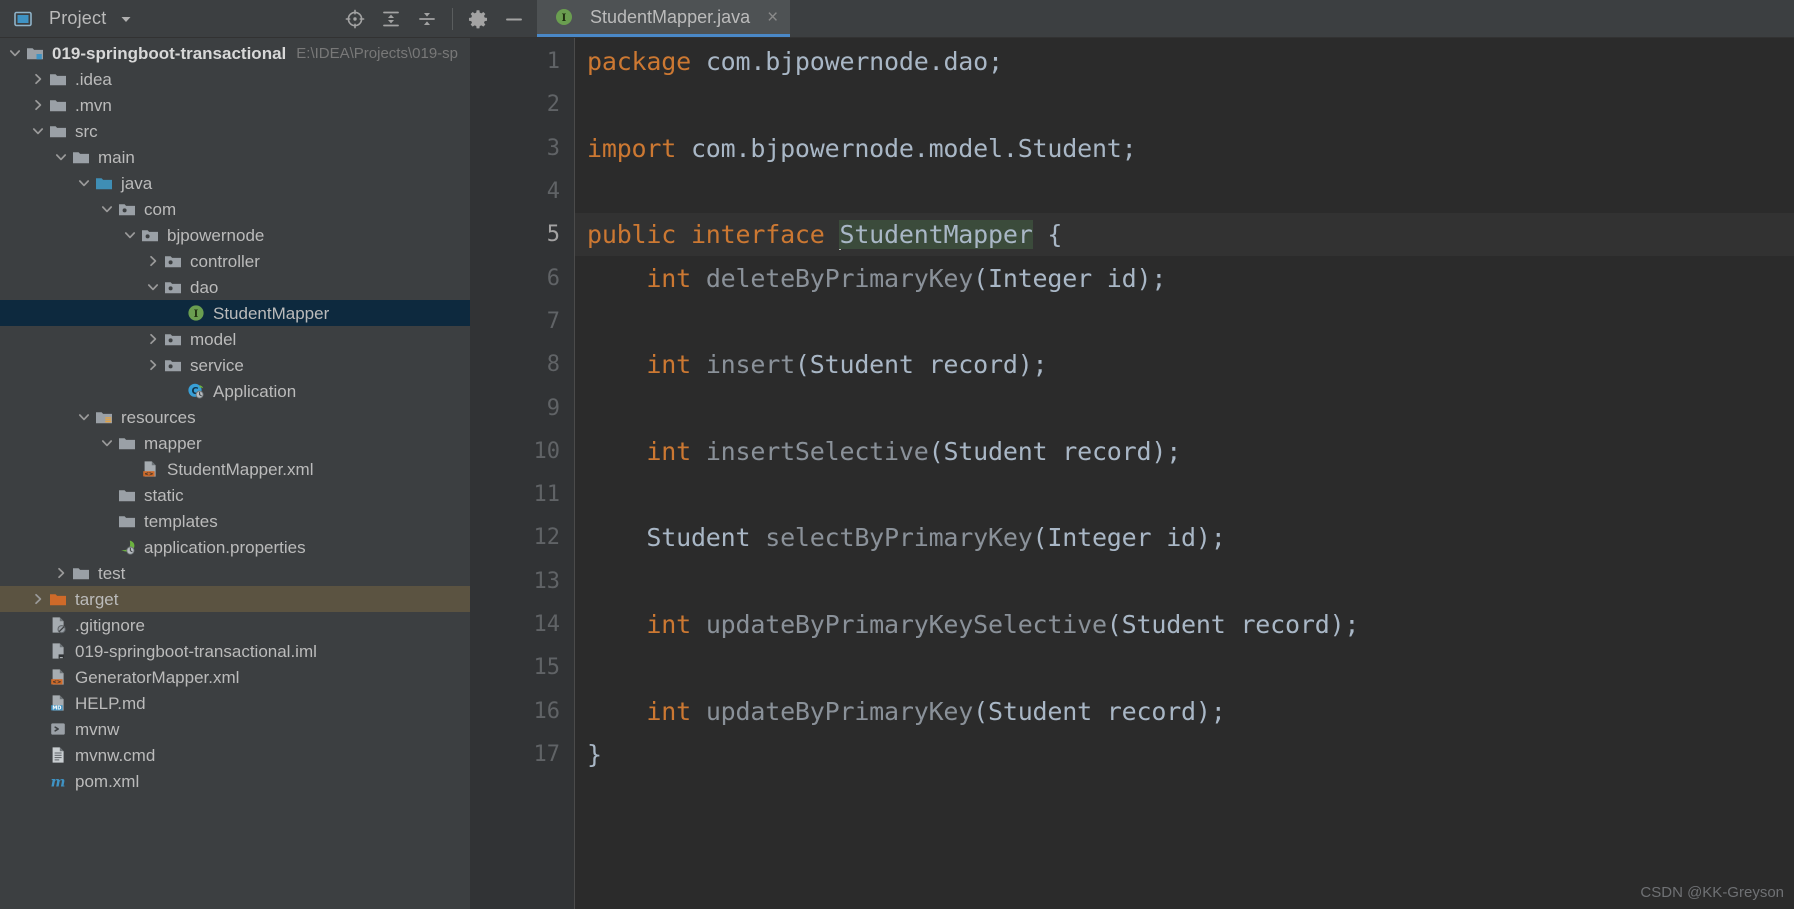 This screenshot has width=1794, height=909. Describe the element at coordinates (906, 624) in the screenshot. I see `code-token: updateByPrimaryKeySelective` at that location.